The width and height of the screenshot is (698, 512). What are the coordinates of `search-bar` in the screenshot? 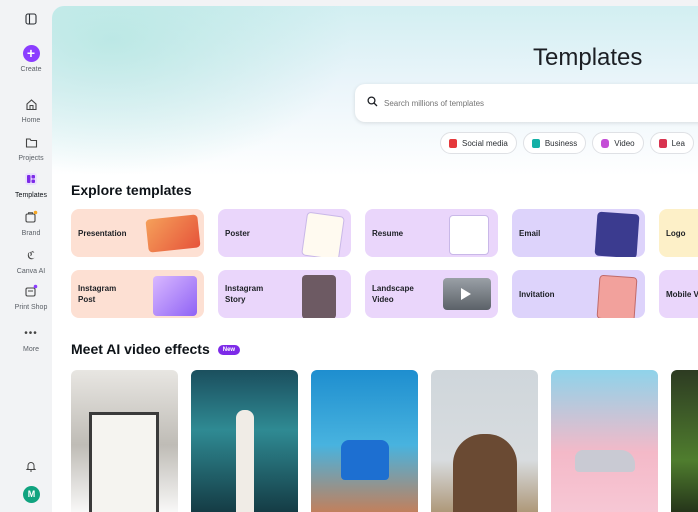 It's located at (526, 103).